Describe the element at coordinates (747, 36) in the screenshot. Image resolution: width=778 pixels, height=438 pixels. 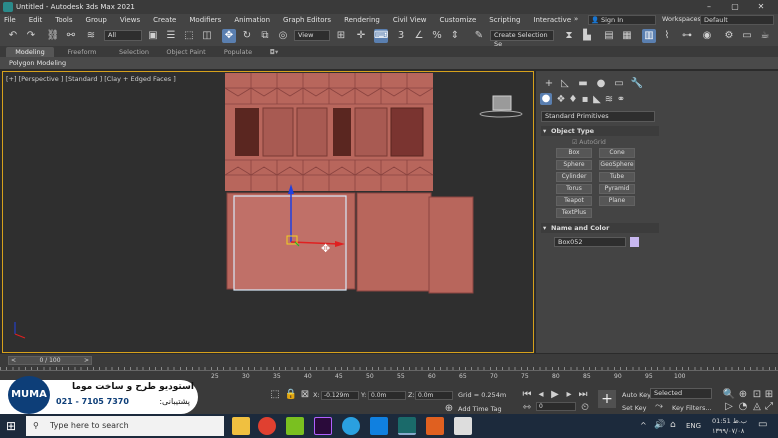
I see `rendered-frame-window-icon: ▭` at that location.